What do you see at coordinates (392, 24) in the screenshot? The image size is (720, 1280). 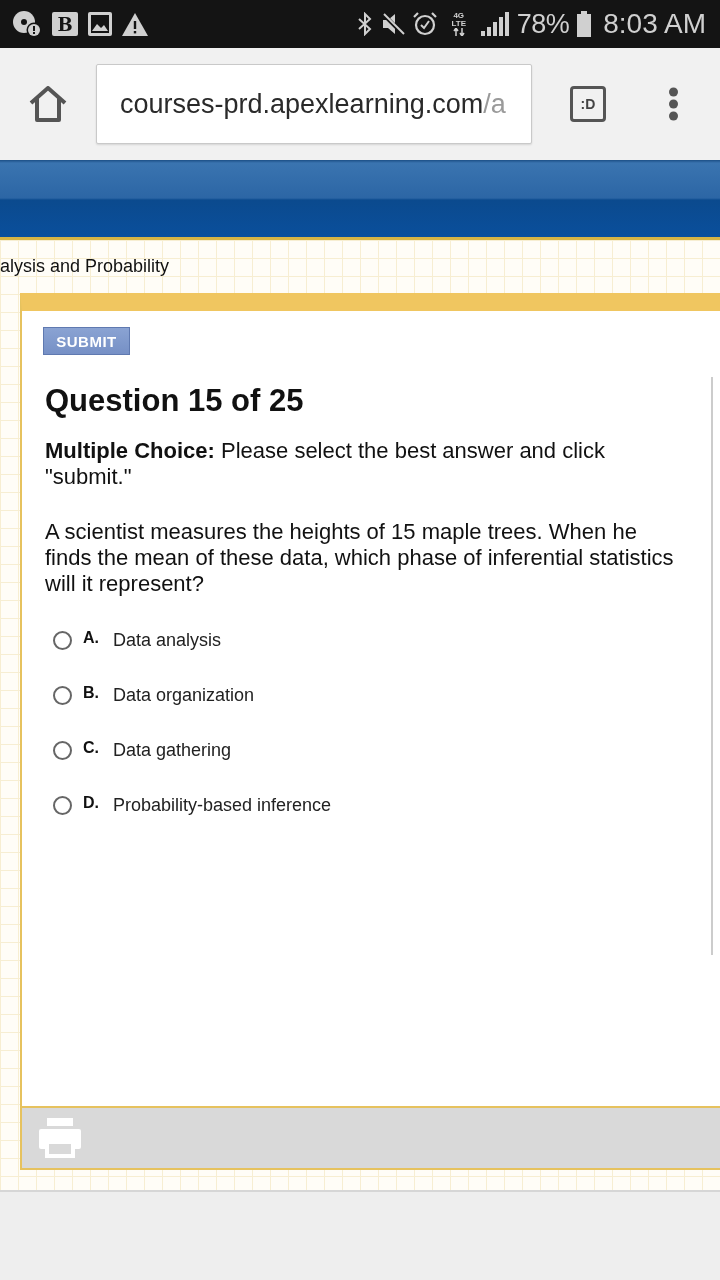 I see `mute-icon` at bounding box center [392, 24].